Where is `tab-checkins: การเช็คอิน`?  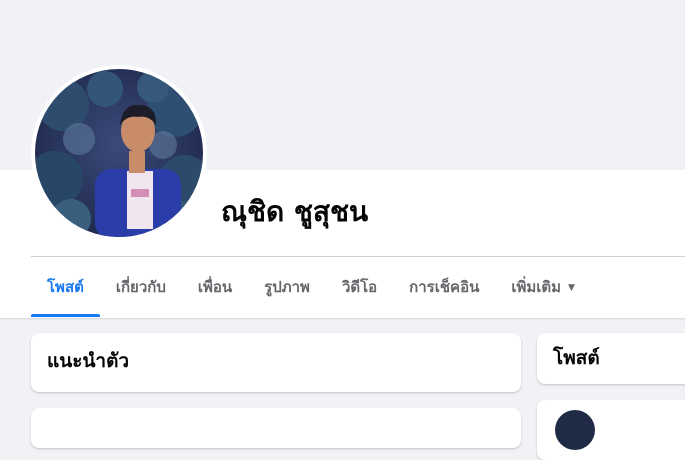
tab-checkins: การเช็คอิน is located at coordinates (444, 287).